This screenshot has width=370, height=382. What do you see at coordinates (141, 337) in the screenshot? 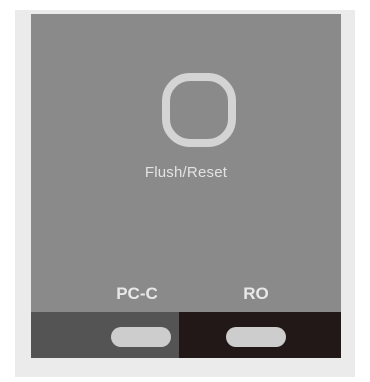
I see `pc-c-indicator-light` at bounding box center [141, 337].